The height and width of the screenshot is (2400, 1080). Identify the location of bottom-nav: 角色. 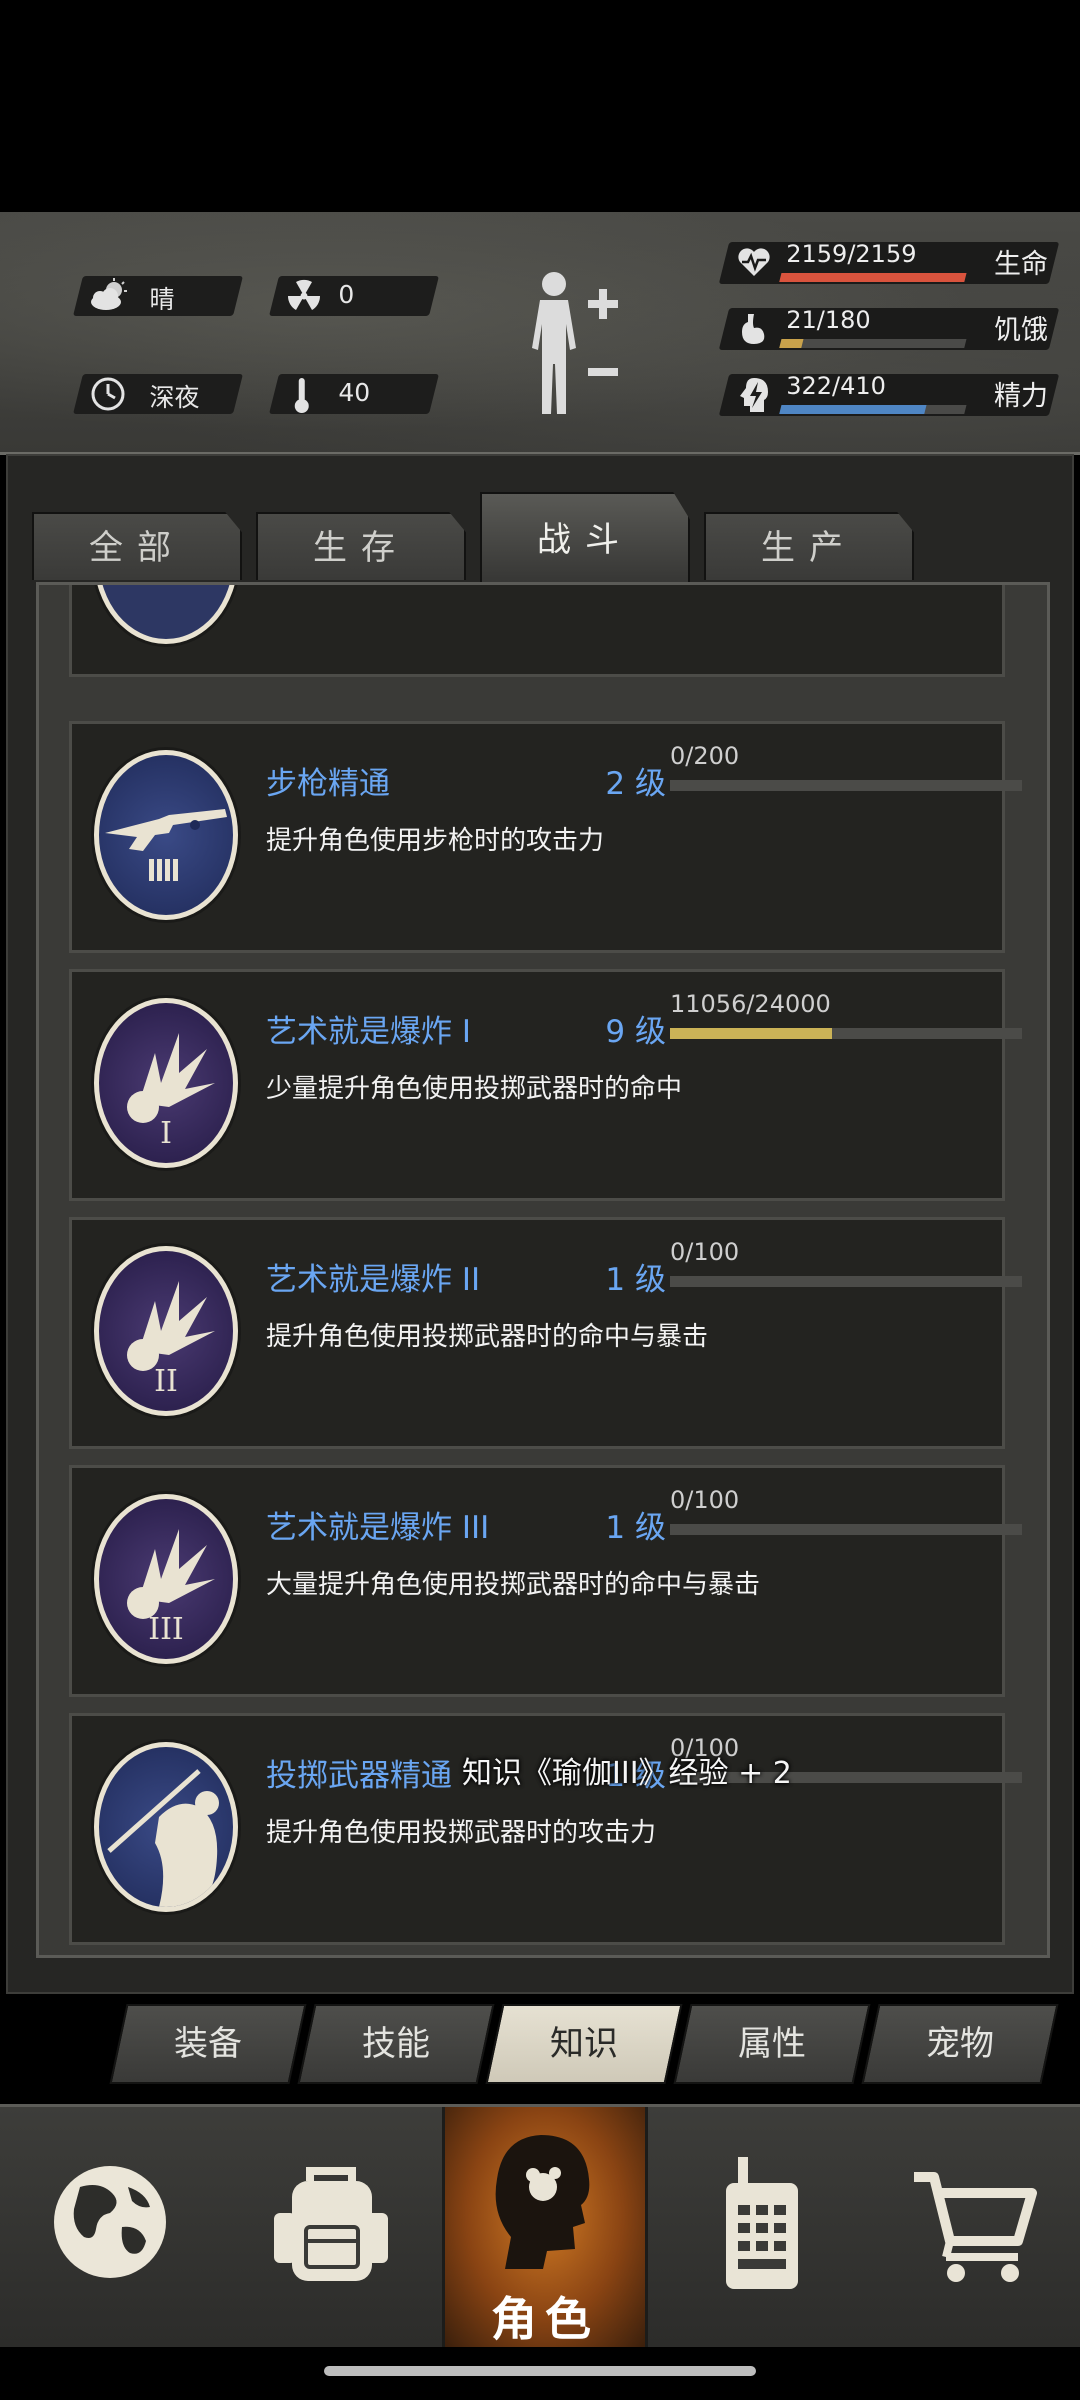
(540, 2225).